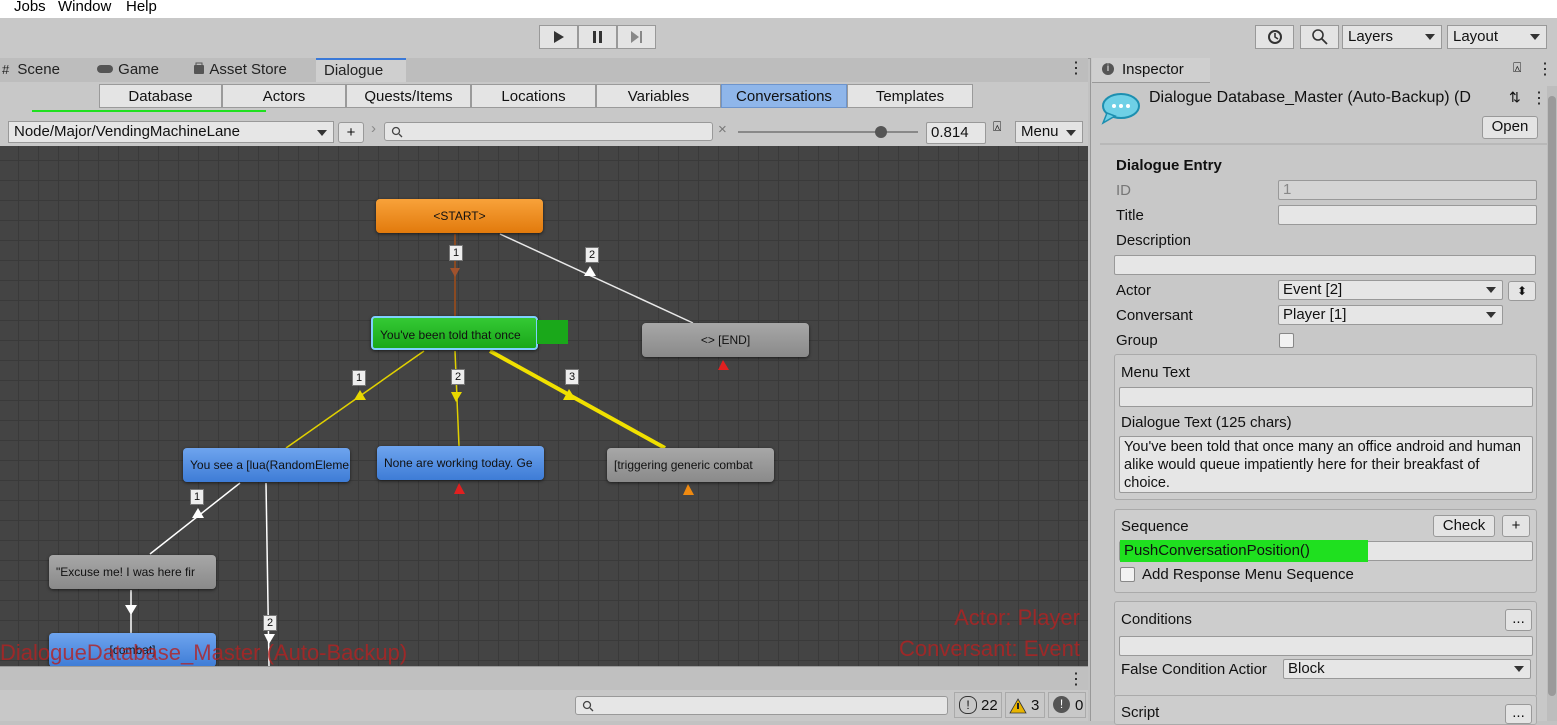  Describe the element at coordinates (1156, 619) in the screenshot. I see `conditions-label: Conditions` at that location.